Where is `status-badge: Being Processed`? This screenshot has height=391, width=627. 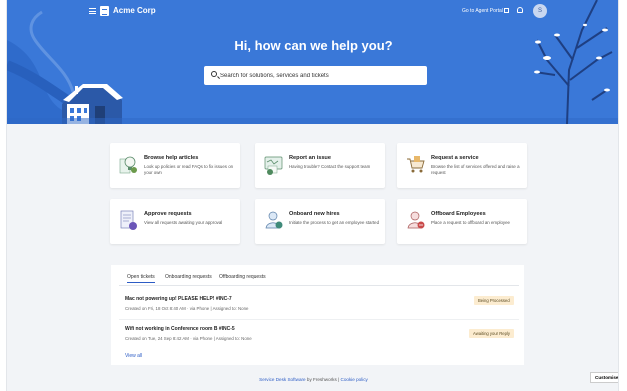 status-badge: Being Processed is located at coordinates (494, 300).